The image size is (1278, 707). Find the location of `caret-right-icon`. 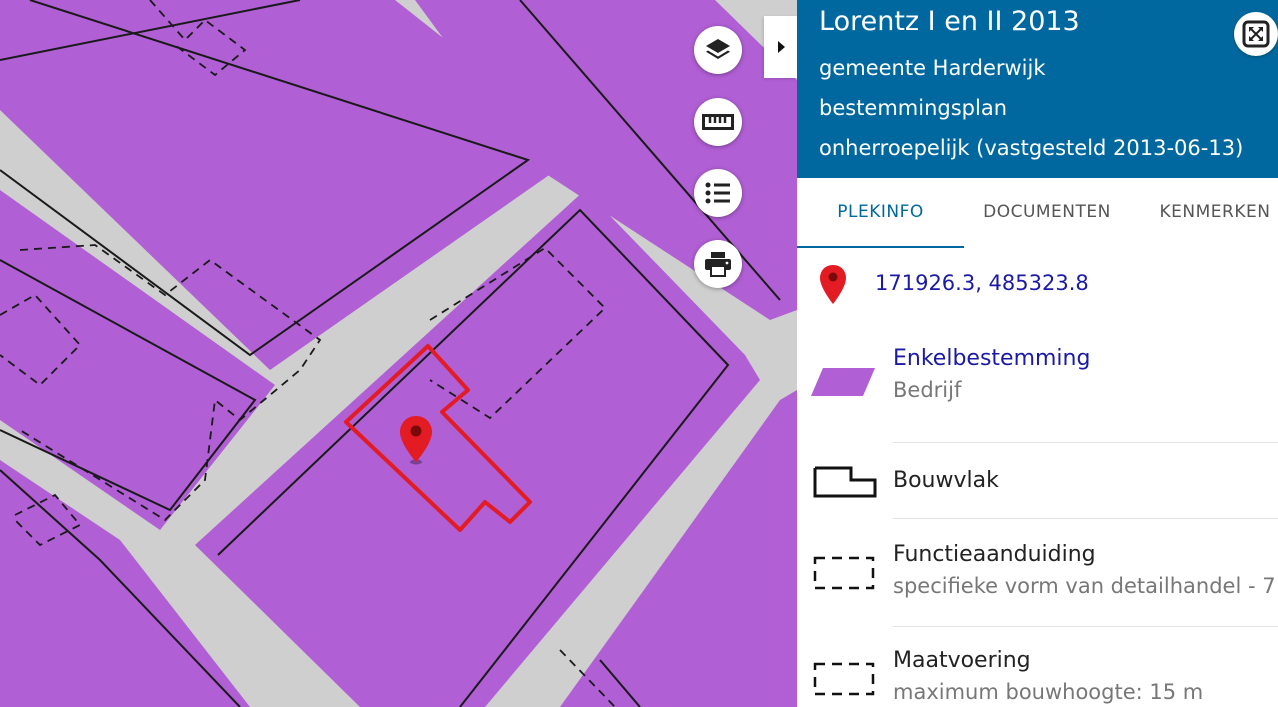

caret-right-icon is located at coordinates (781, 47).